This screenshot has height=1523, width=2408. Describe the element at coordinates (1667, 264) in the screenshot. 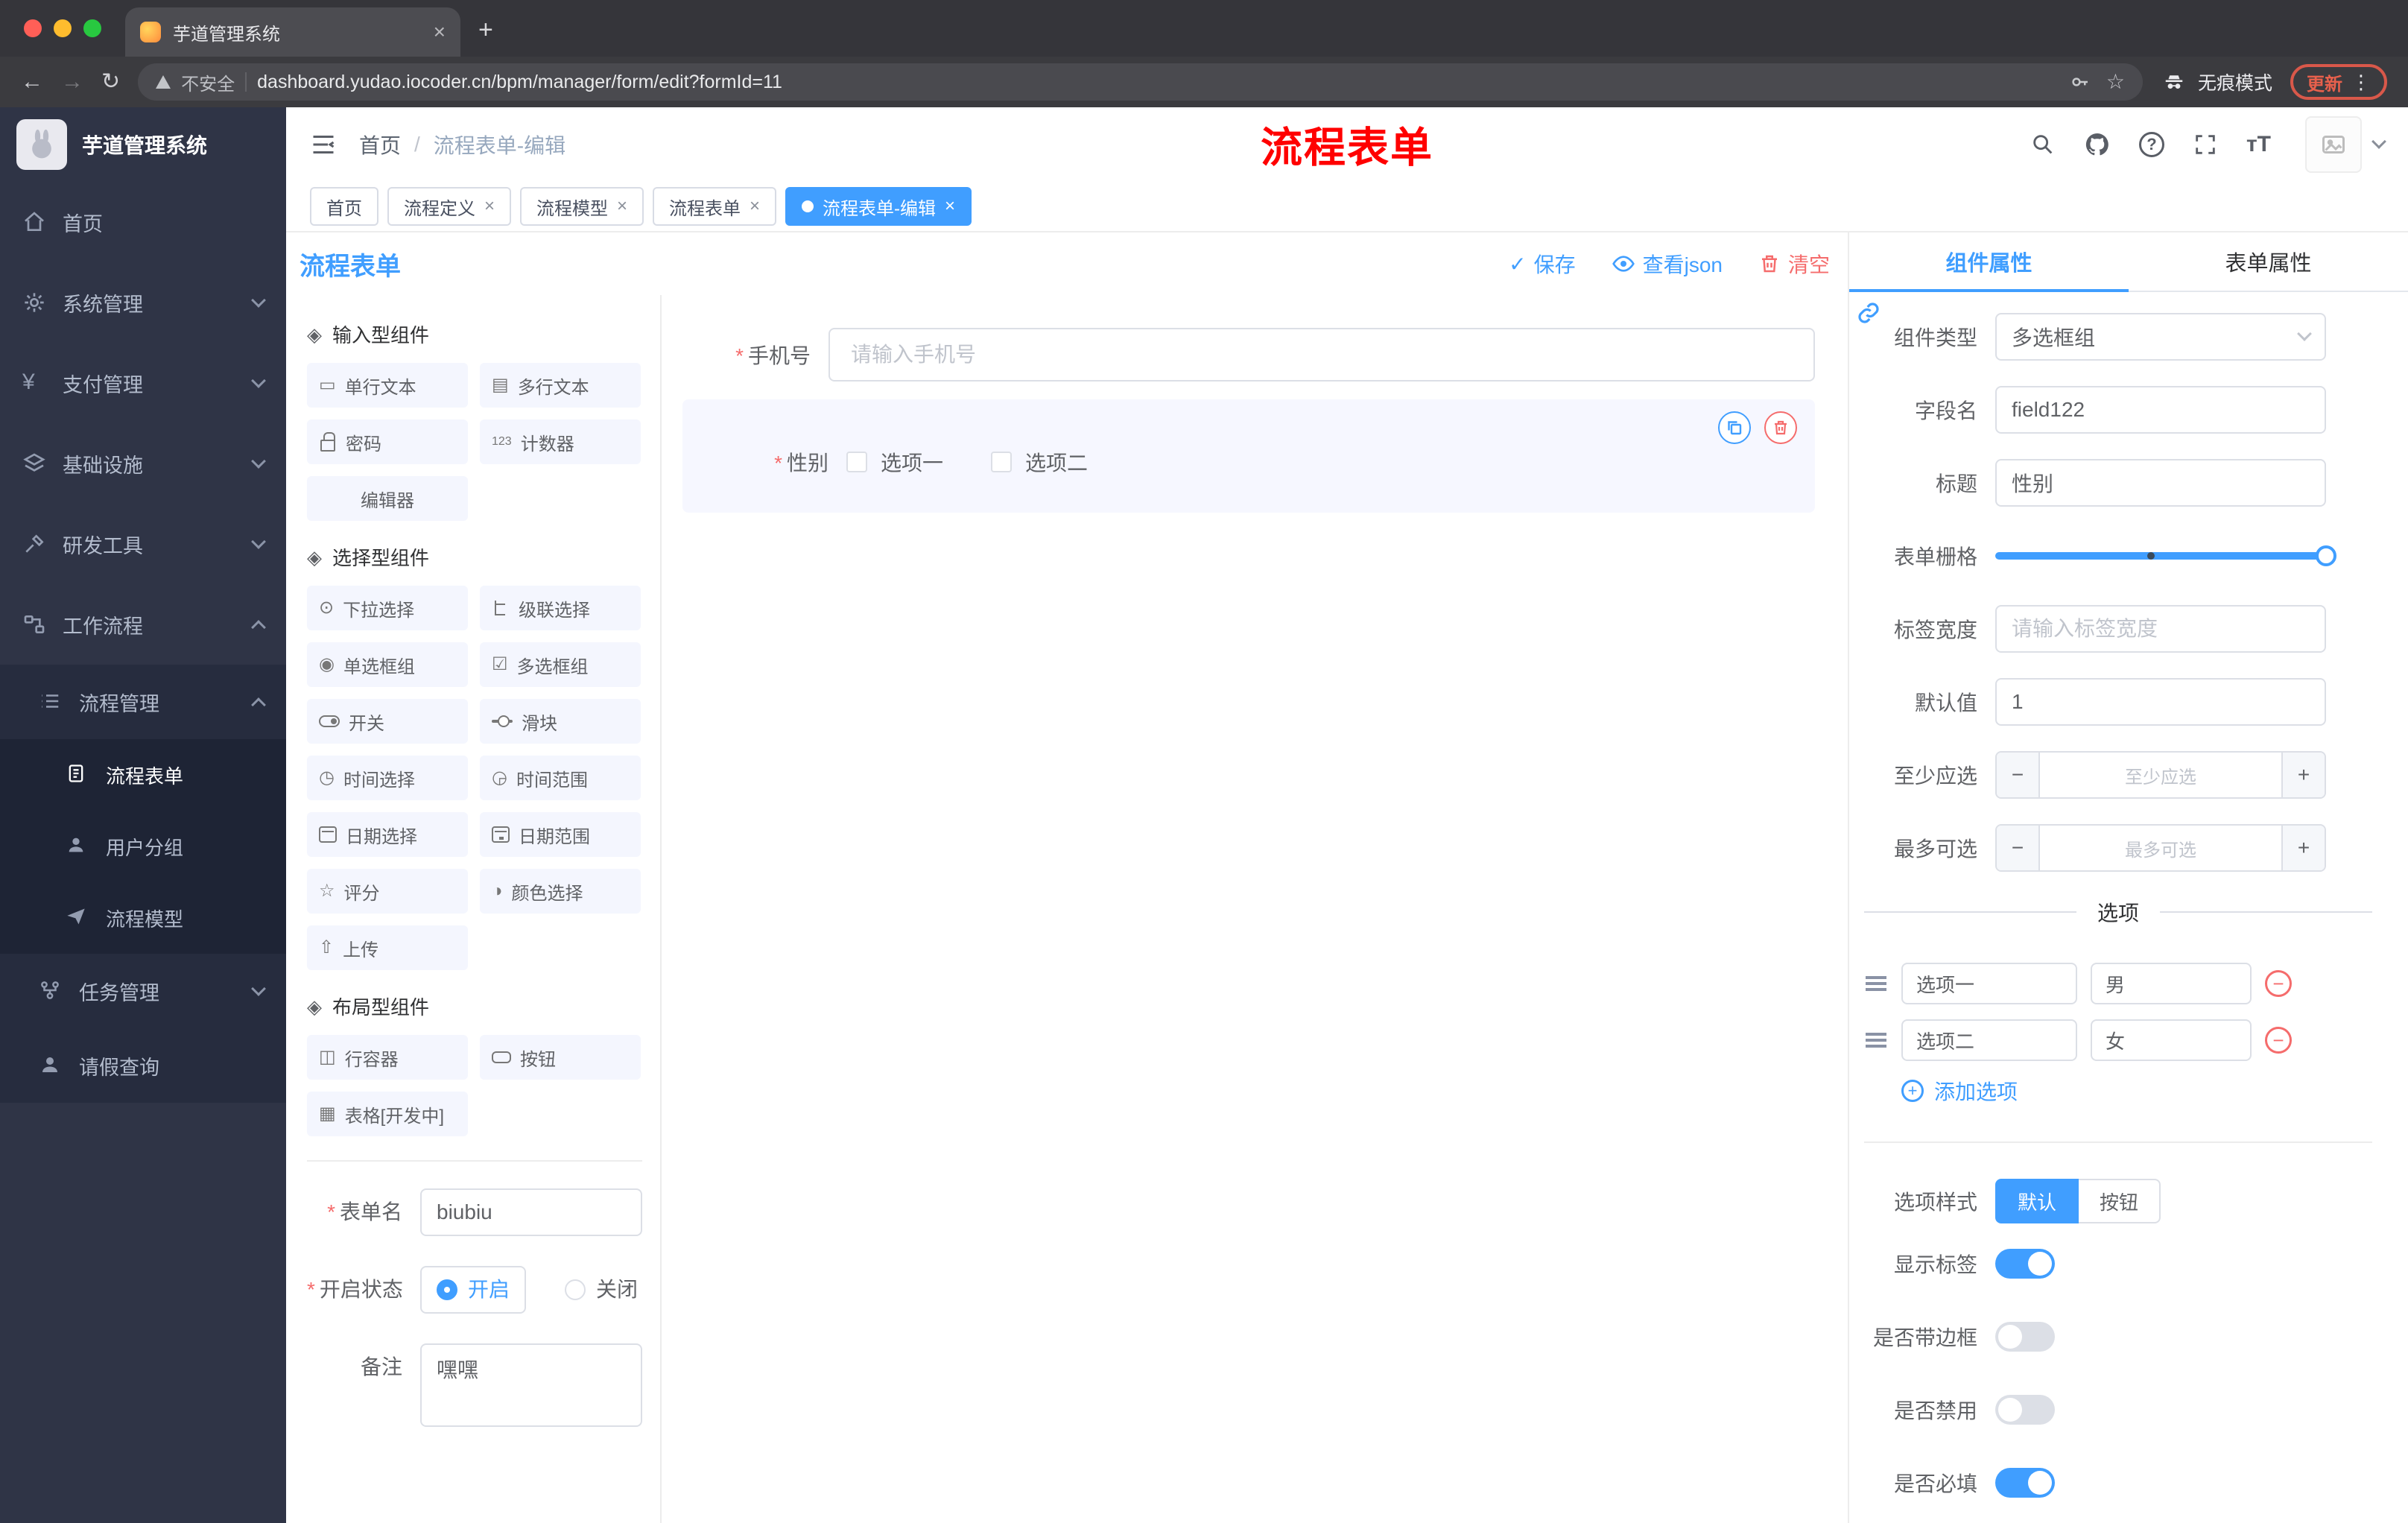

I see `view-json-button: 查看json` at that location.